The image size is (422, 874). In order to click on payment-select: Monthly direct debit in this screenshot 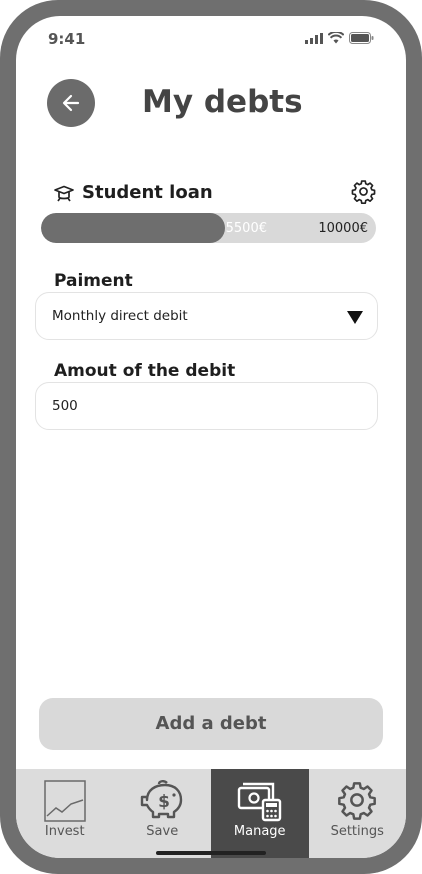, I will do `click(206, 316)`.